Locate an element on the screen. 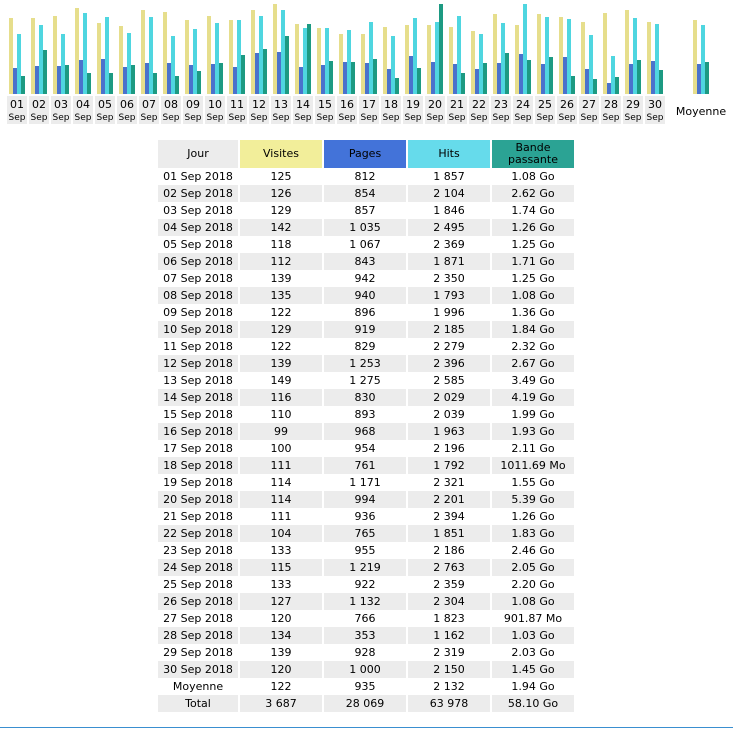 This screenshot has height=729, width=733. table-row: 29 Sep 2018 139 928 2 319 2.03 Go is located at coordinates (366, 652).